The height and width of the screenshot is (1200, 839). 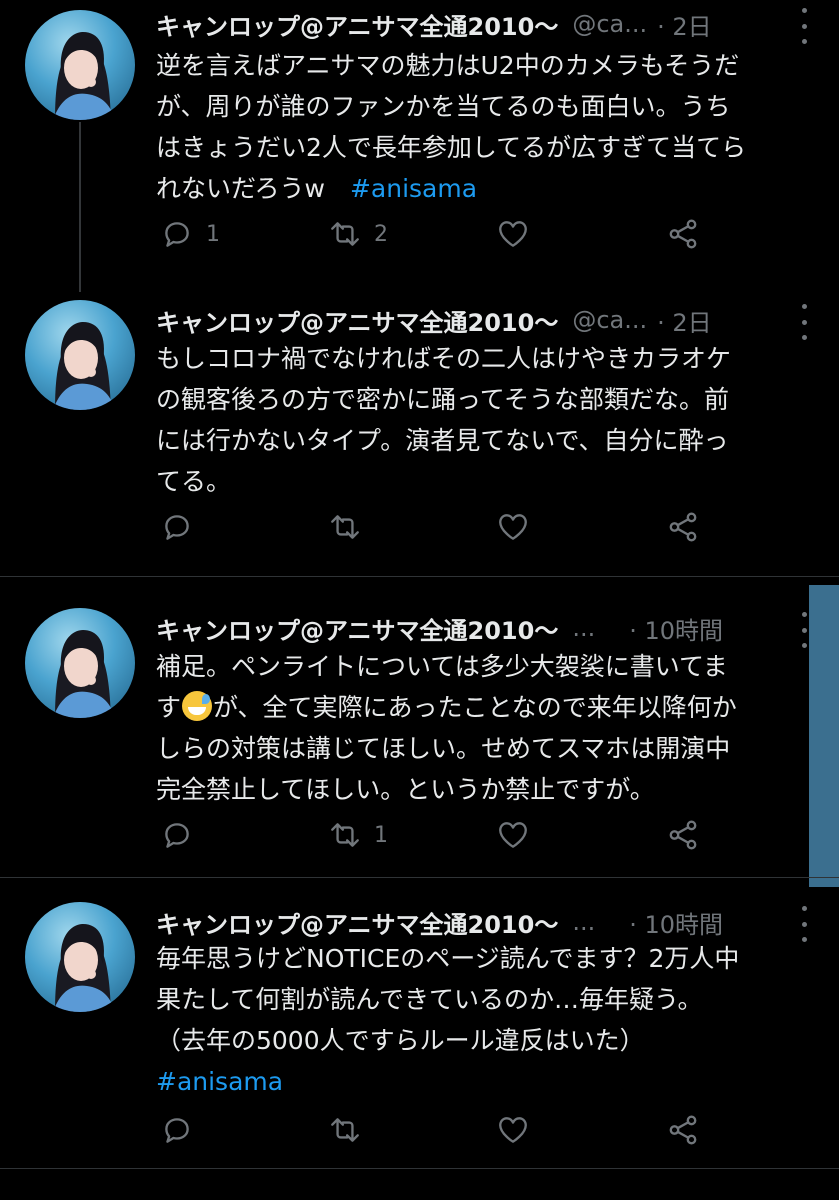 I want to click on retweet-button: 1, so click(x=358, y=835).